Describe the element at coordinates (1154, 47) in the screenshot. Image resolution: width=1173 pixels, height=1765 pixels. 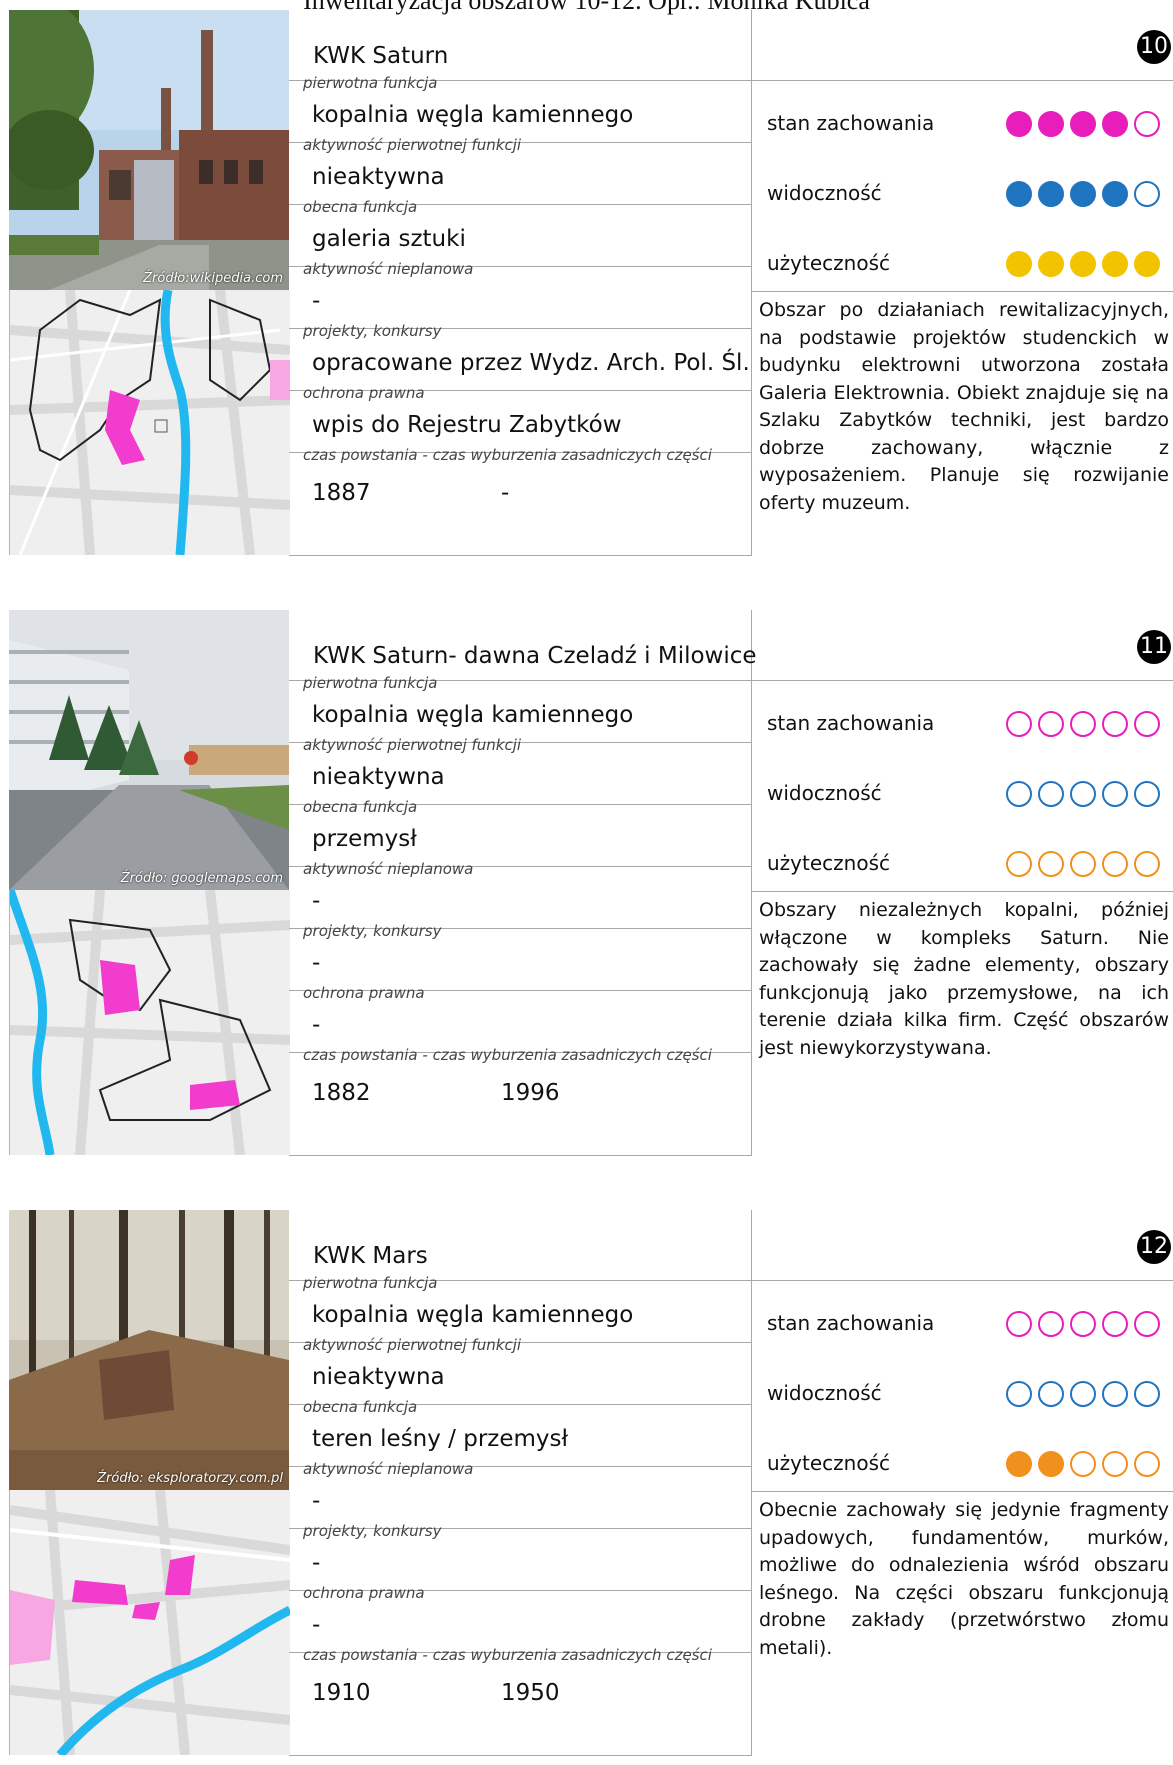
I see `area-number-badge: 10` at that location.